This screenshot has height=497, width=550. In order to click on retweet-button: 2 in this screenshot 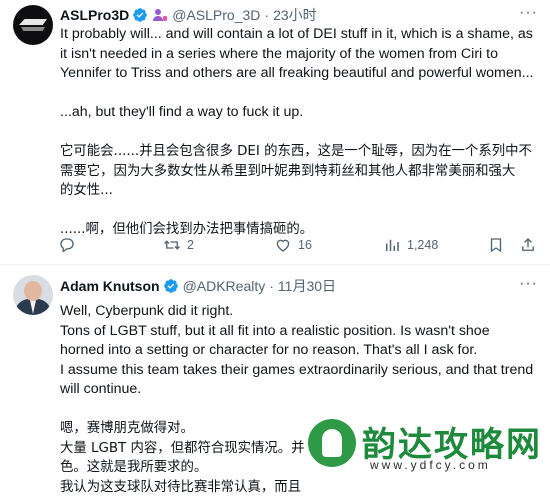, I will do `click(178, 245)`.